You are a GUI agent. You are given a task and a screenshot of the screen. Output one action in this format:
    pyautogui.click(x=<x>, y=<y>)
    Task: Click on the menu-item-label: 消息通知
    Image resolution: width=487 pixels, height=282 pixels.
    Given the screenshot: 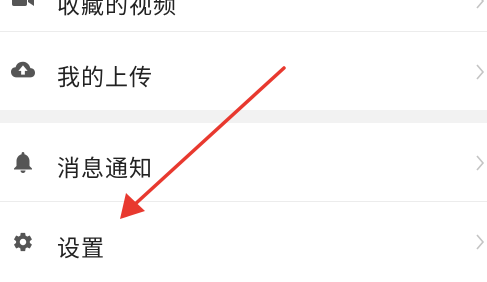 What is the action you would take?
    pyautogui.click(x=105, y=169)
    